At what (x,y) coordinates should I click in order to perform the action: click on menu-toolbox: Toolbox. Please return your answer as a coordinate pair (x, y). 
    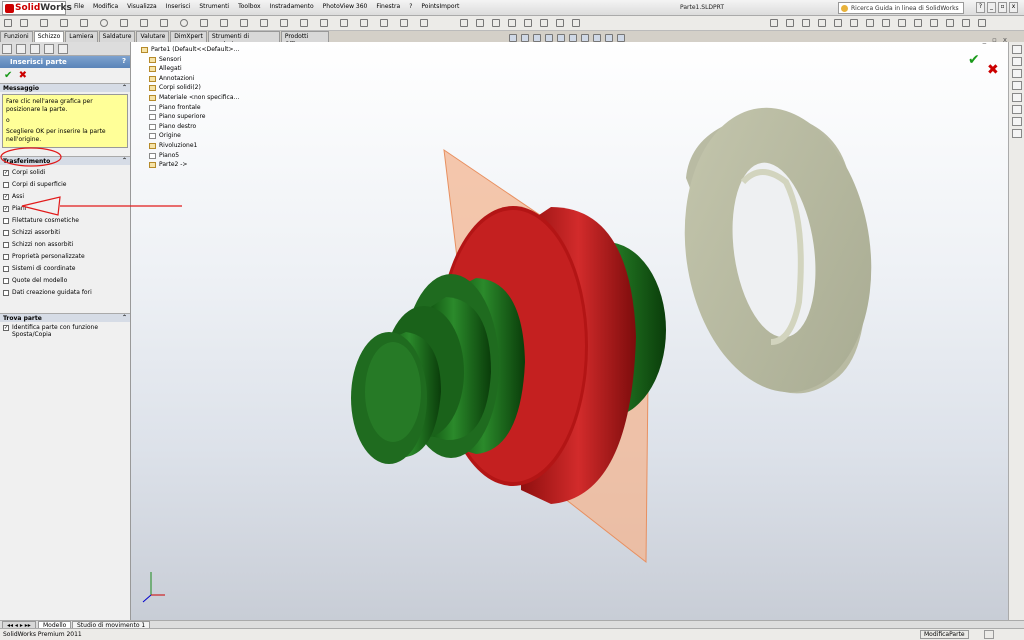
    Looking at the image, I should click on (249, 6).